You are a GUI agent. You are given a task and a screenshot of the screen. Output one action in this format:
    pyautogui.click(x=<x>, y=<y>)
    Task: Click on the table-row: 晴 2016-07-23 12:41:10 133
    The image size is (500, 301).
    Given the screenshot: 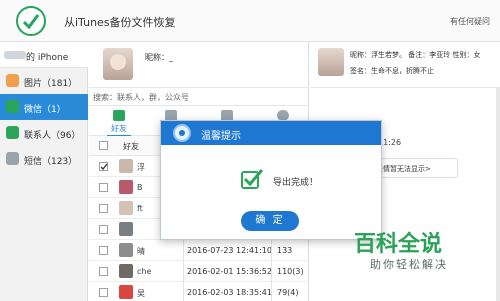 What is the action you would take?
    pyautogui.click(x=199, y=250)
    